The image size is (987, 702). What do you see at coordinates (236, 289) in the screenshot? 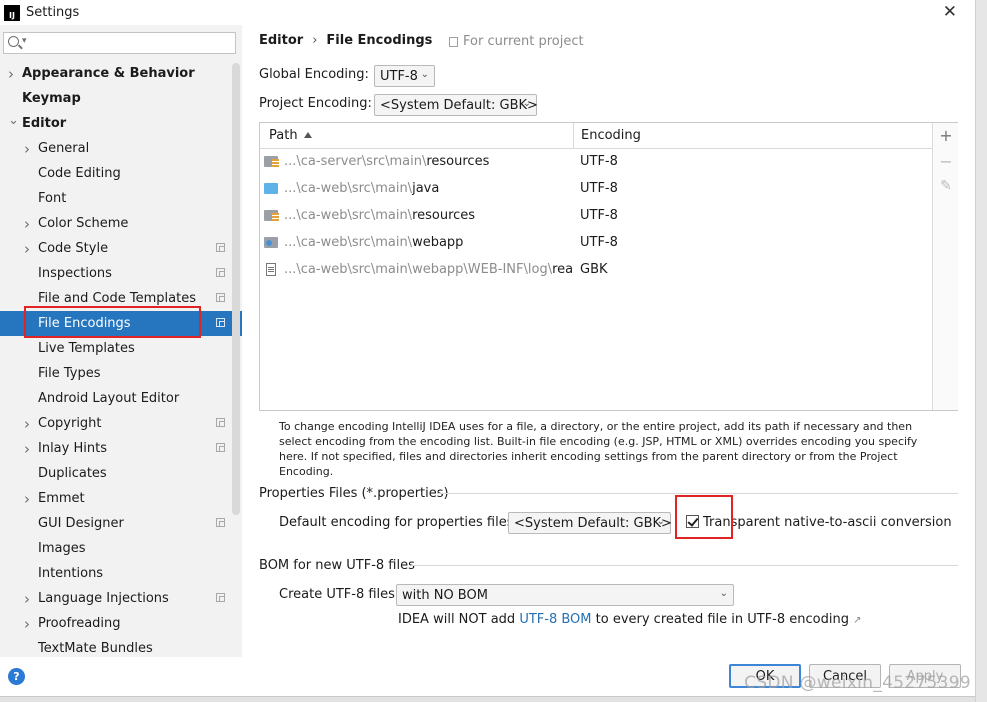
I see `sidebar-scrollbar` at bounding box center [236, 289].